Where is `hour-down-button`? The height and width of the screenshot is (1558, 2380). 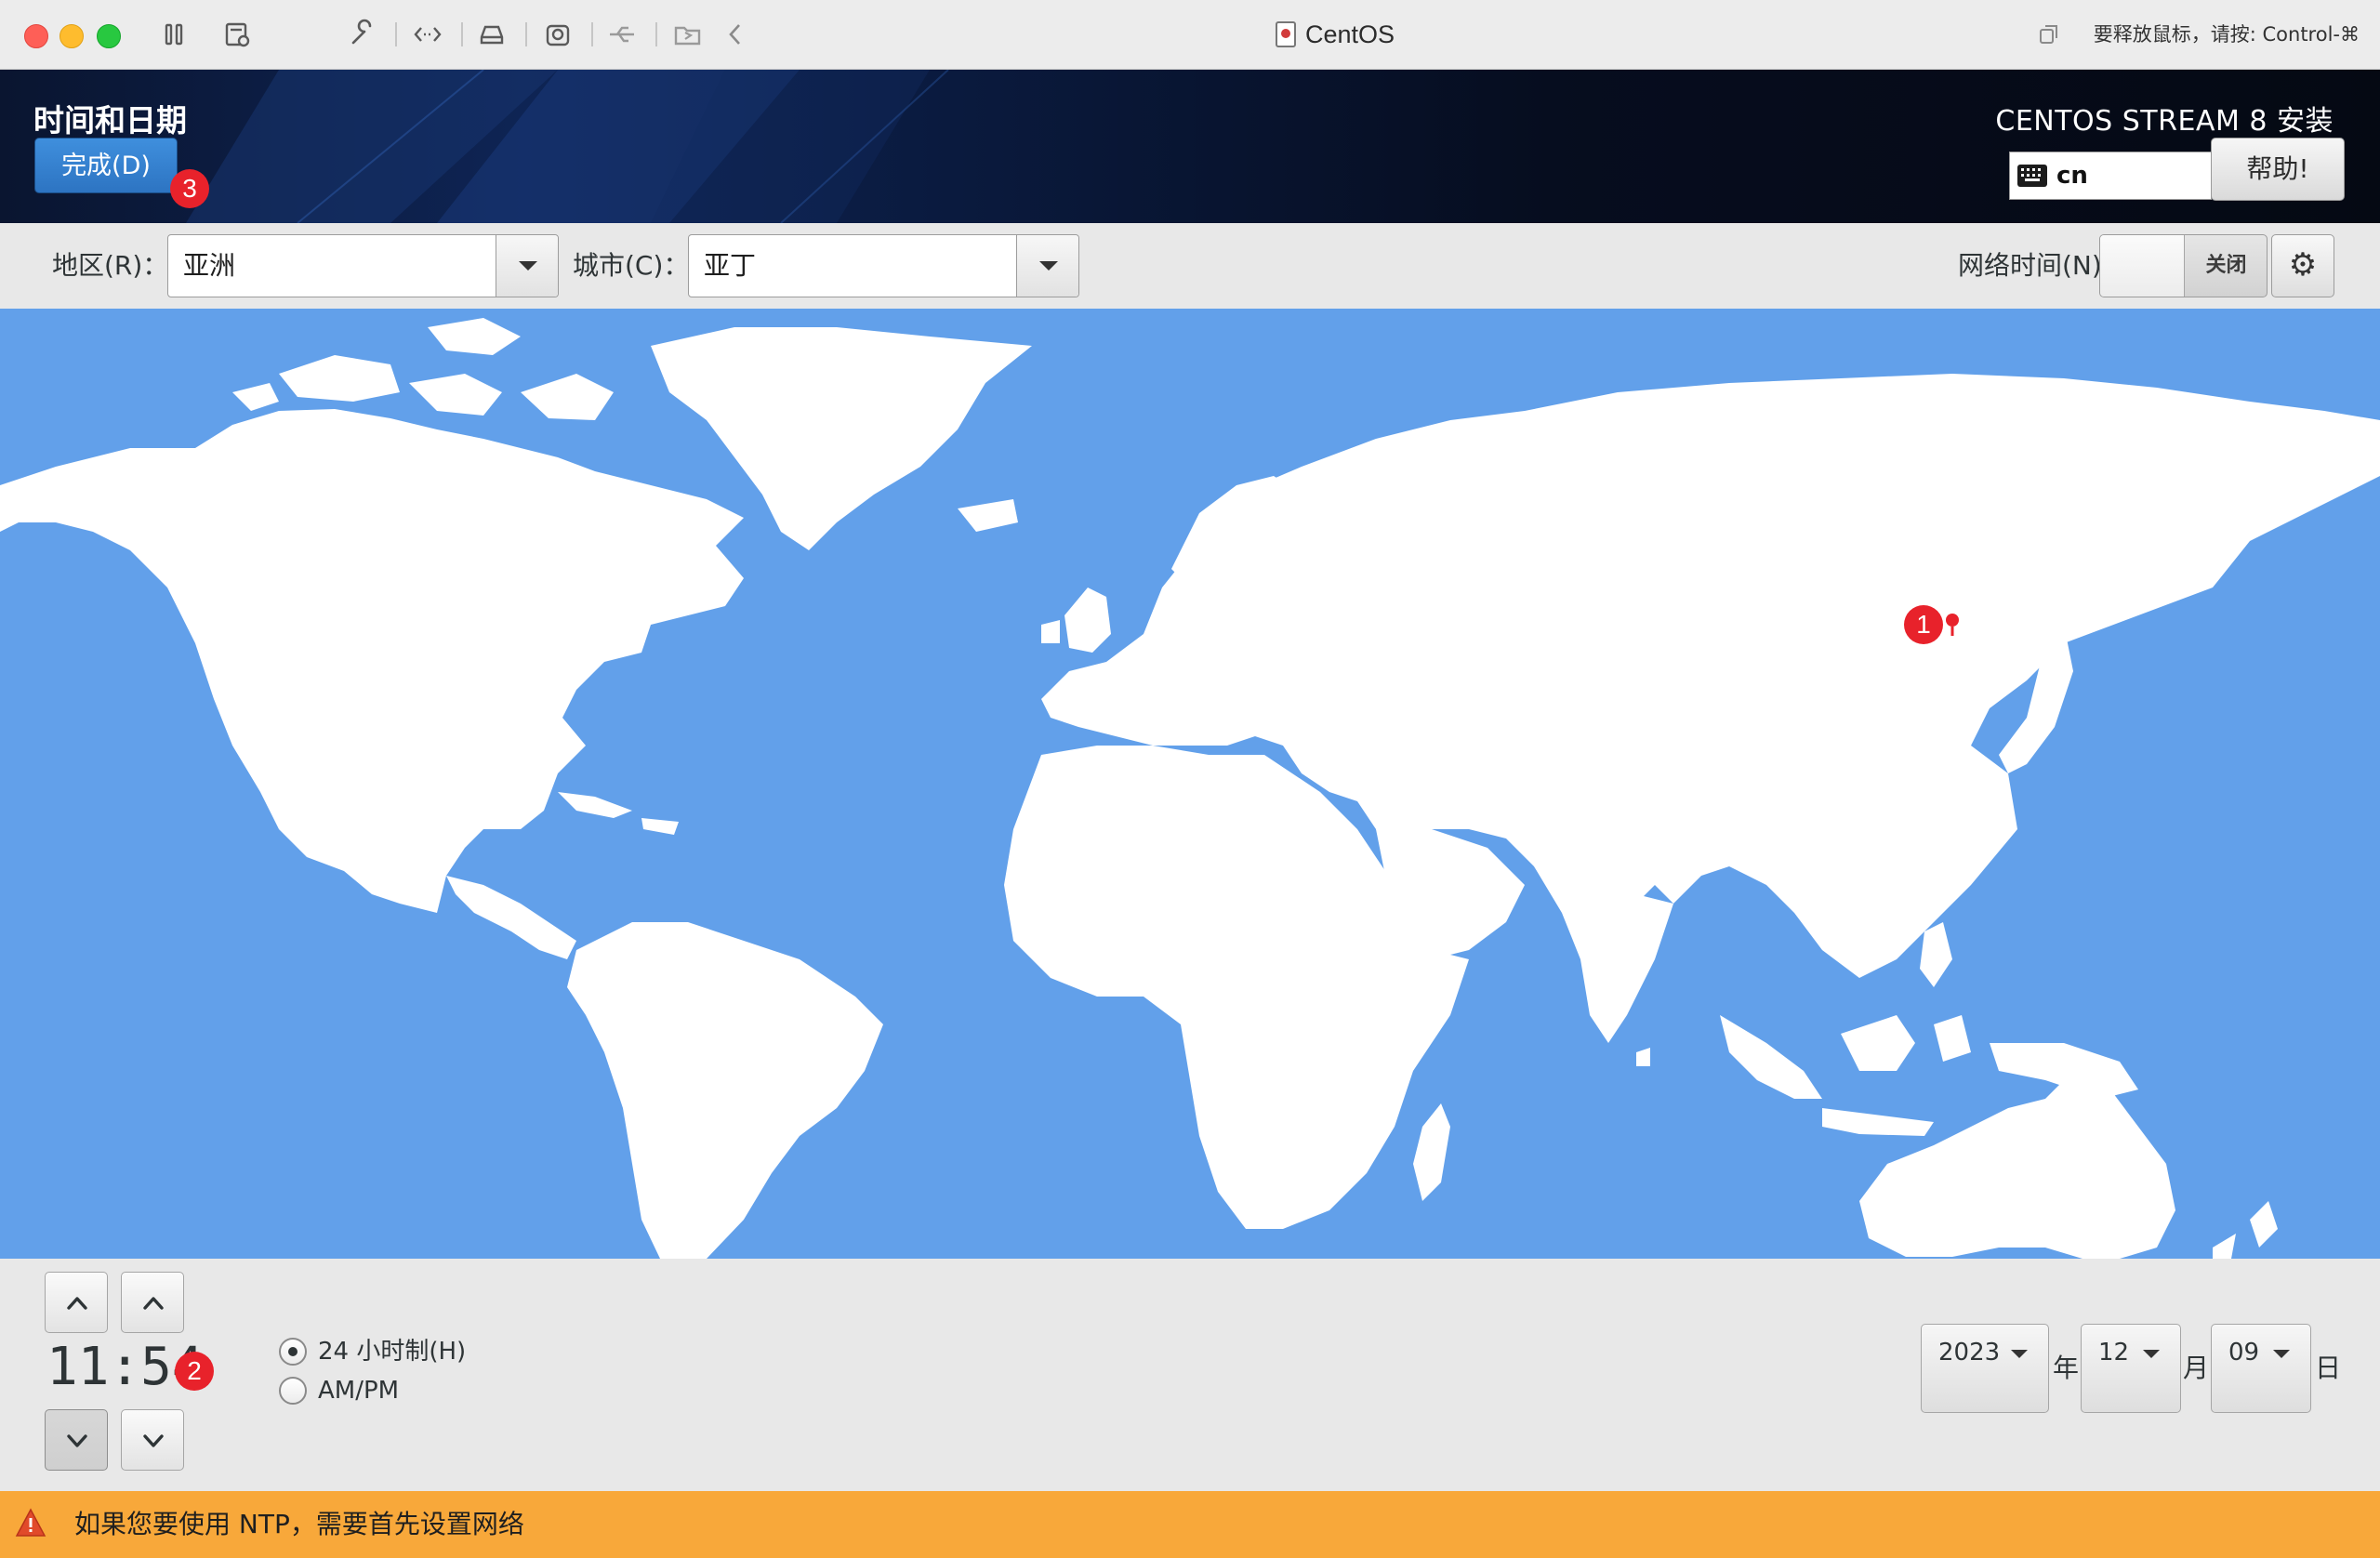 hour-down-button is located at coordinates (76, 1440).